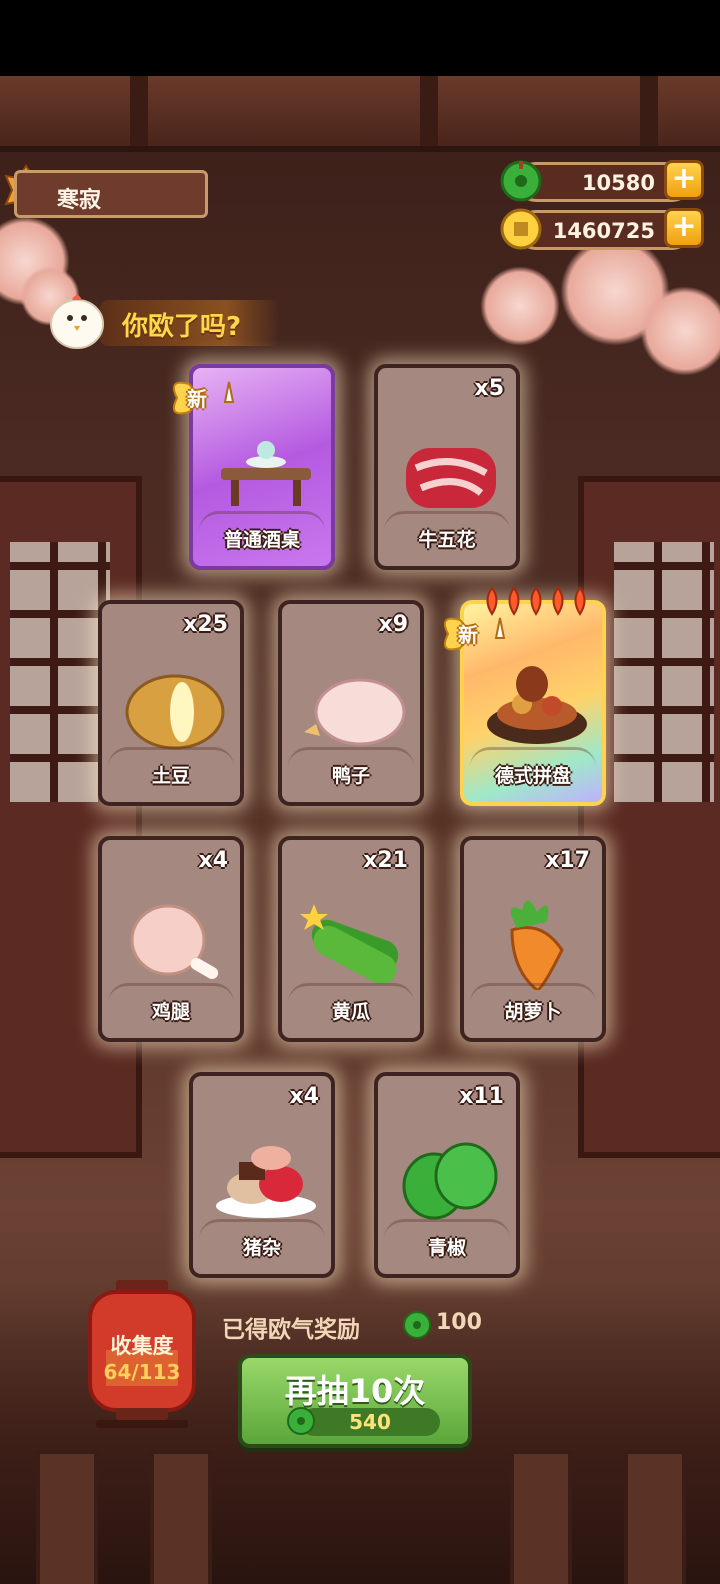 This screenshot has width=720, height=1584. What do you see at coordinates (532, 776) in the screenshot?
I see `card-name: 德式拼盘` at bounding box center [532, 776].